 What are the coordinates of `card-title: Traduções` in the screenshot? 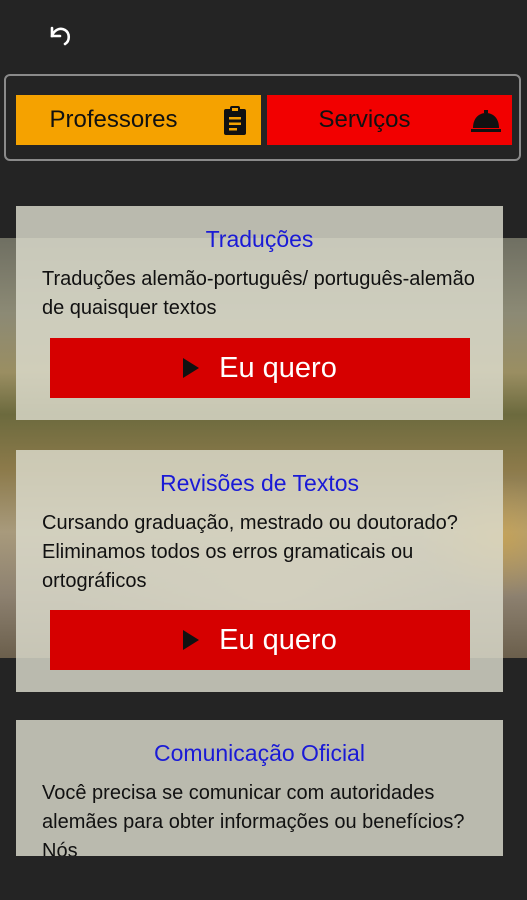 It's located at (259, 239).